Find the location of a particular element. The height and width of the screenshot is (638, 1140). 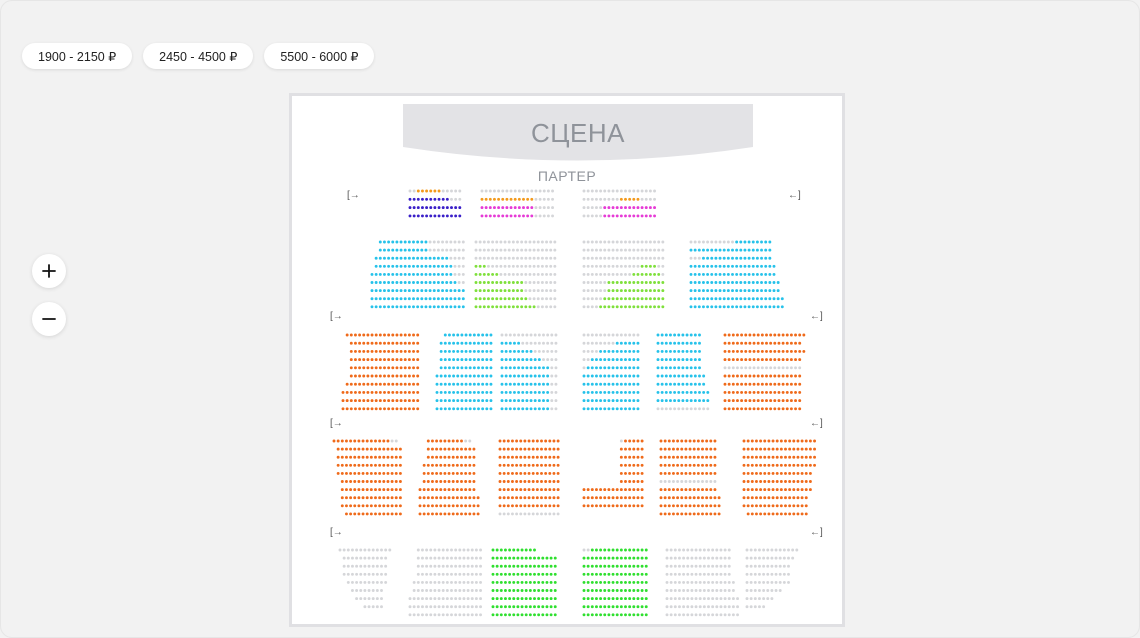

g1b-seat is located at coordinates (490, 199).